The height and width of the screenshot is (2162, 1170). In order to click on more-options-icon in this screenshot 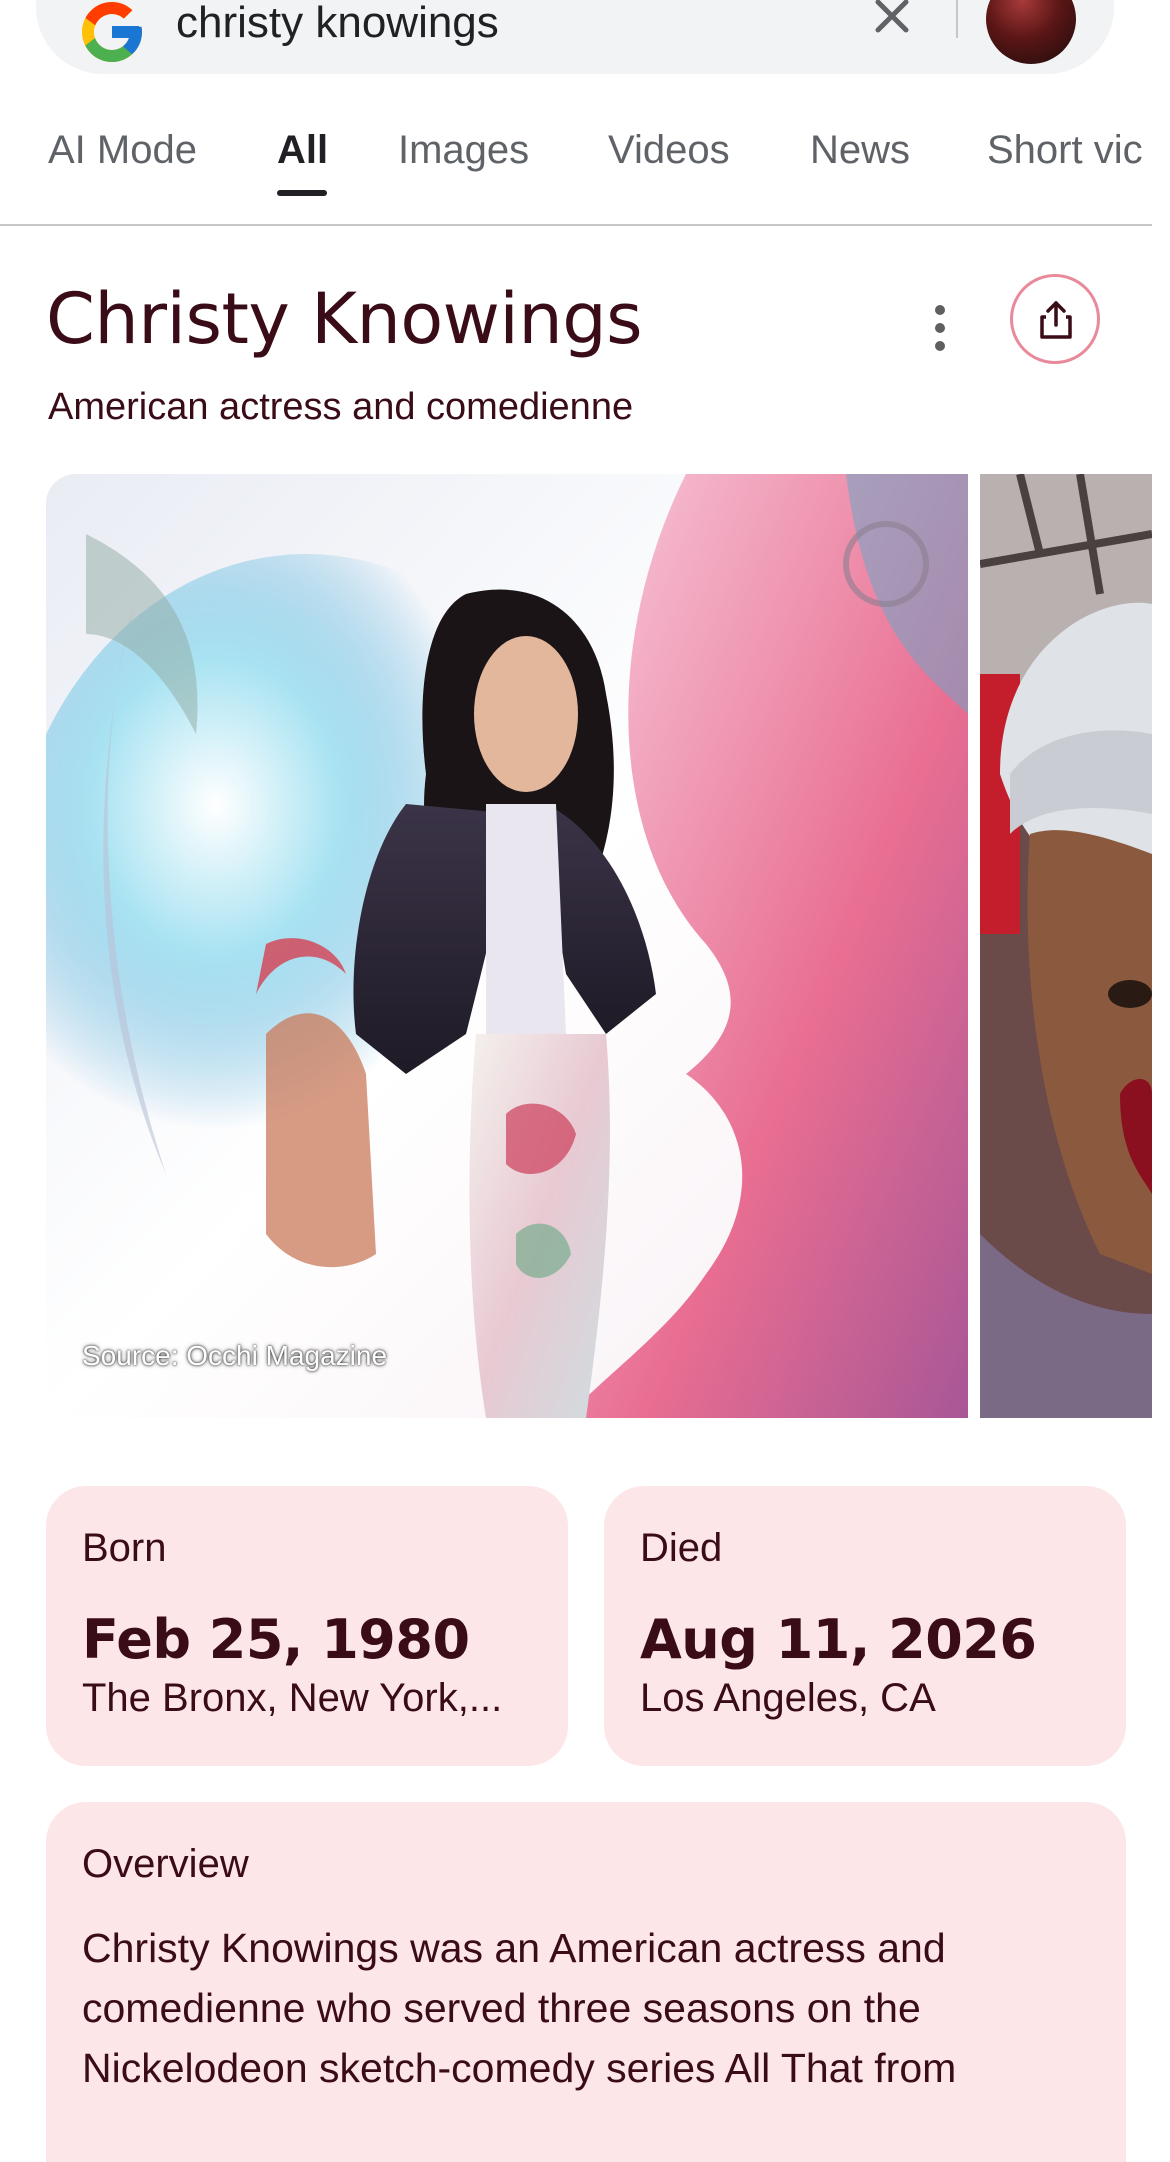, I will do `click(940, 328)`.